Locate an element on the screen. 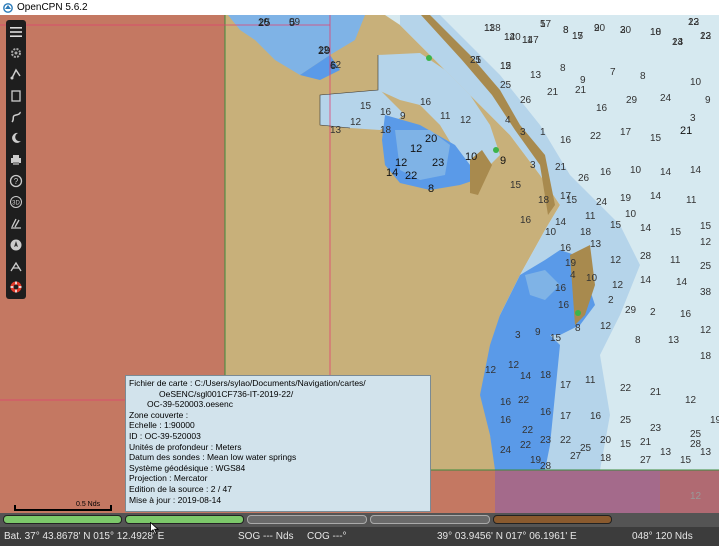 Image resolution: width=719 pixels, height=546 pixels. compass-icon is located at coordinates (16, 245).